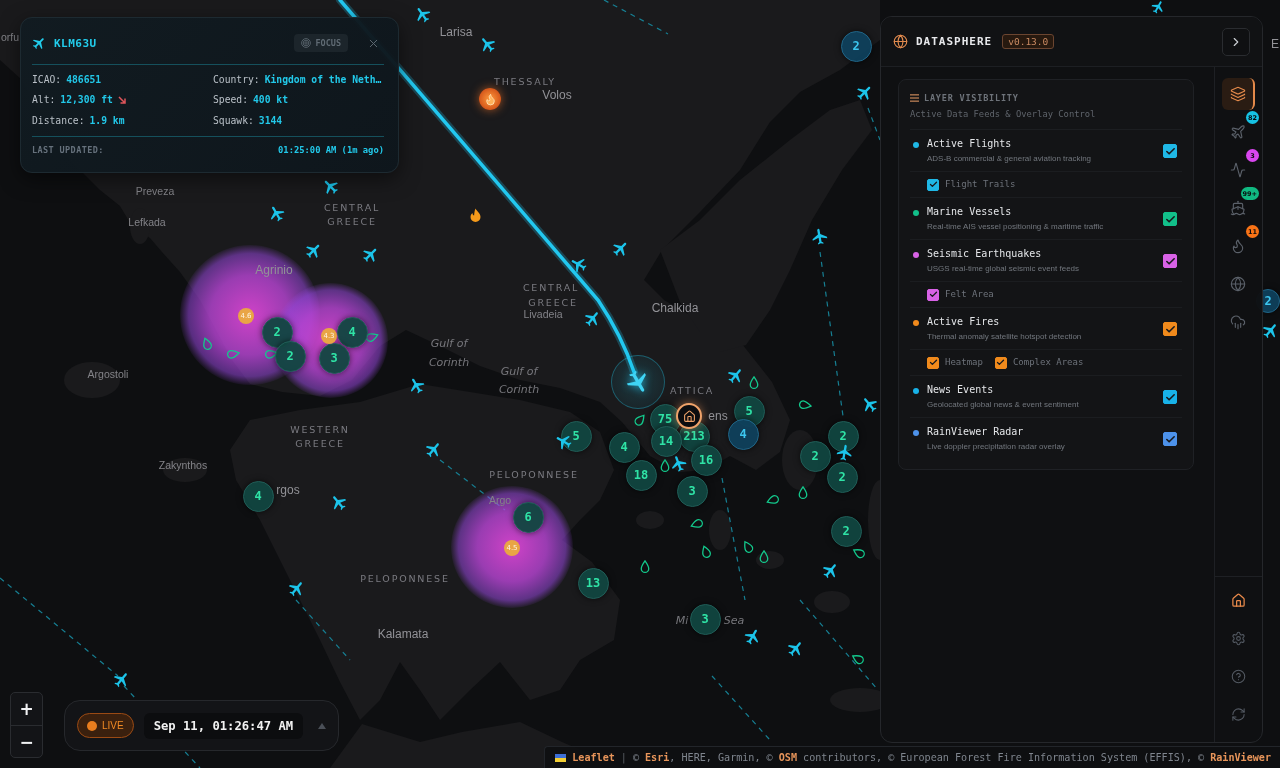 Image resolution: width=1280 pixels, height=768 pixels. I want to click on option-label: Complex Areas, so click(1048, 362).